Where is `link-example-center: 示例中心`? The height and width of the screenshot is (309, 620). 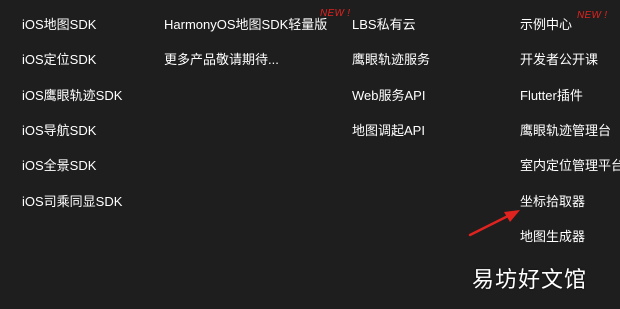
link-example-center: 示例中心 is located at coordinates (546, 25).